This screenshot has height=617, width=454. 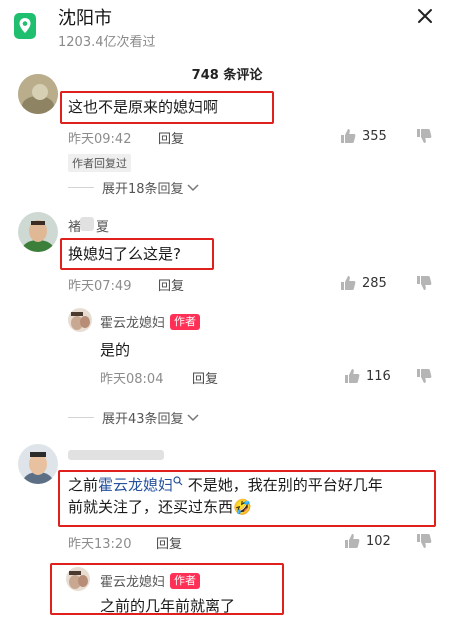 What do you see at coordinates (115, 350) in the screenshot?
I see `reply-text: 是的` at bounding box center [115, 350].